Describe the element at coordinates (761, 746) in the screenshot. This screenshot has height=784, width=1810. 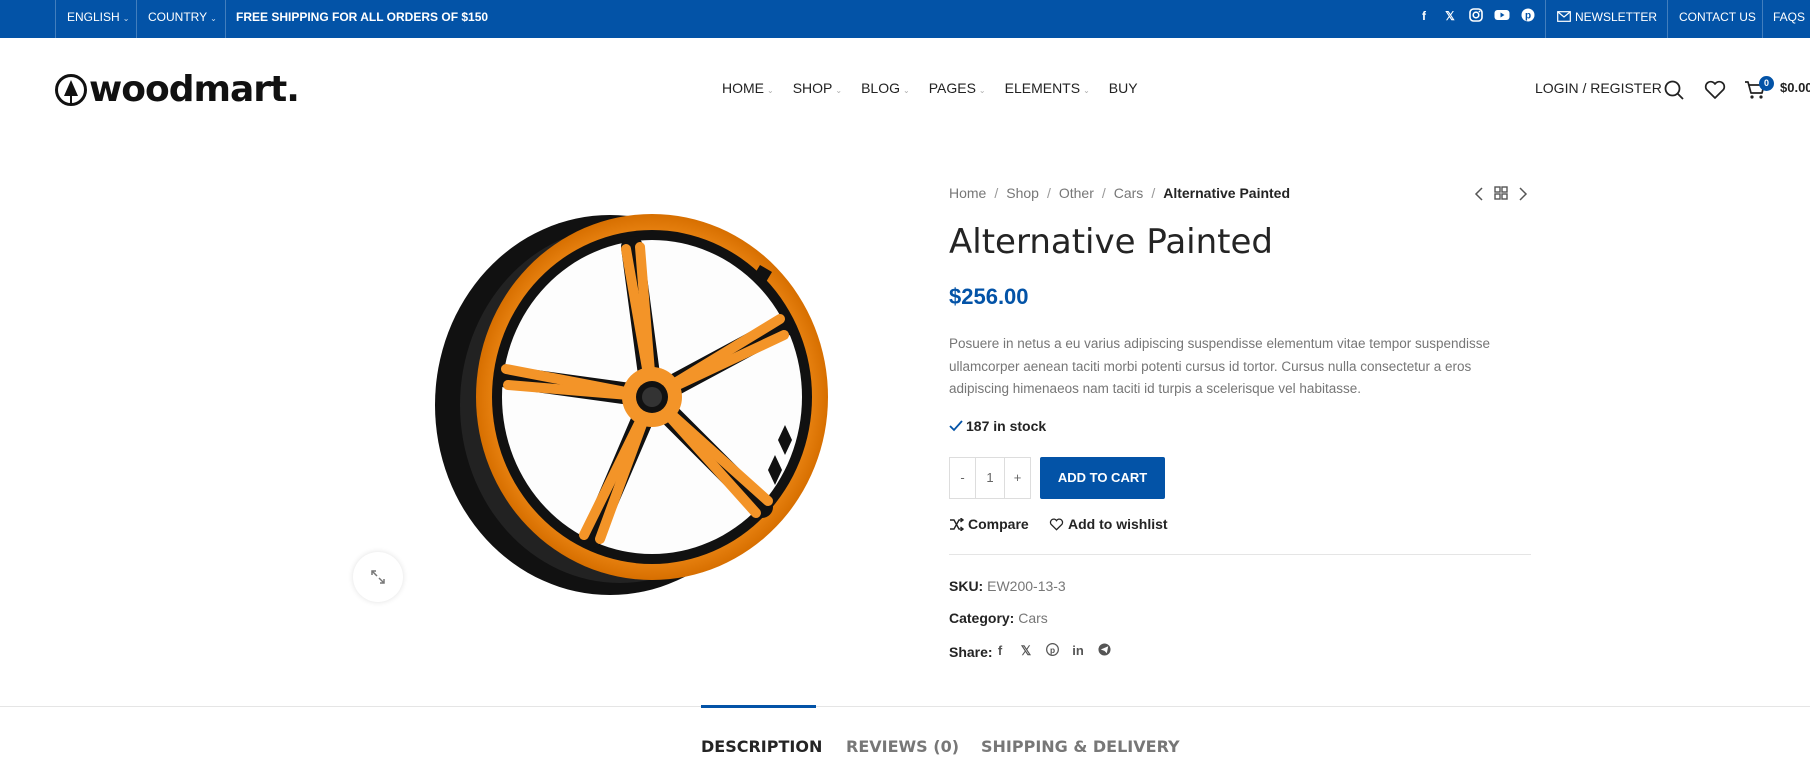
I see `tab-description: DESCRIPTION` at that location.